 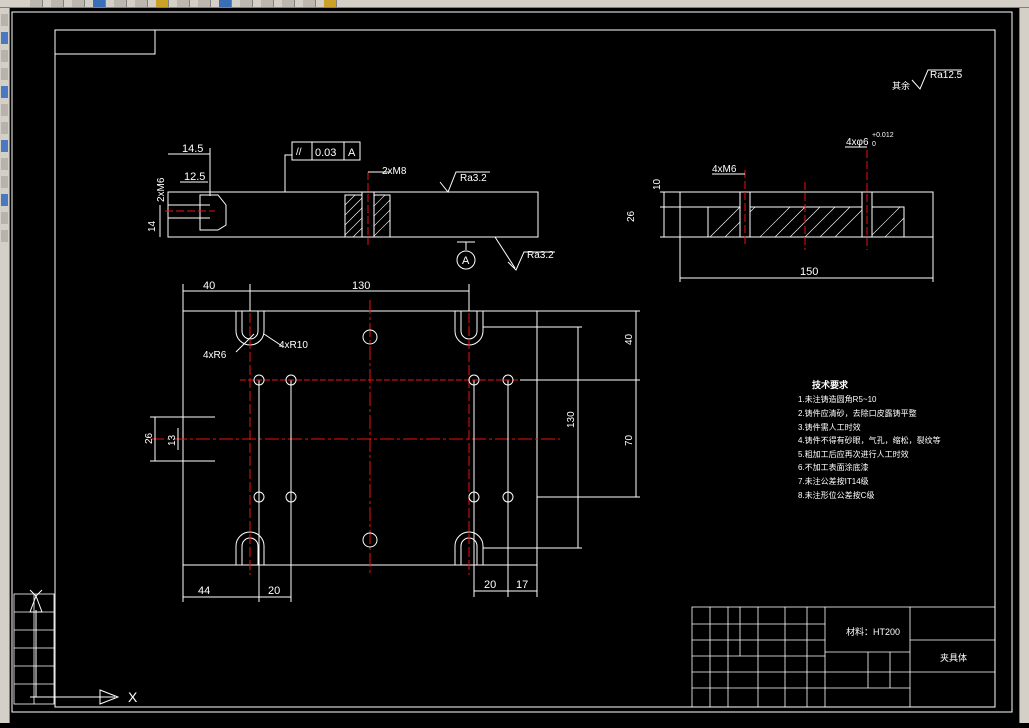 I want to click on dim-26-right: 26, so click(x=631, y=216).